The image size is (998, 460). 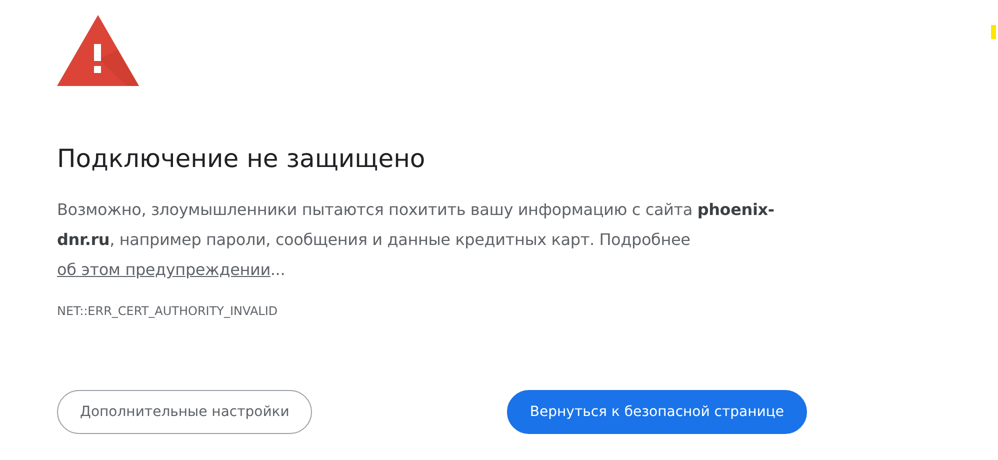 I want to click on error-code: NET::ERR_CERT_AUTHORITY_INVALID, so click(x=167, y=311).